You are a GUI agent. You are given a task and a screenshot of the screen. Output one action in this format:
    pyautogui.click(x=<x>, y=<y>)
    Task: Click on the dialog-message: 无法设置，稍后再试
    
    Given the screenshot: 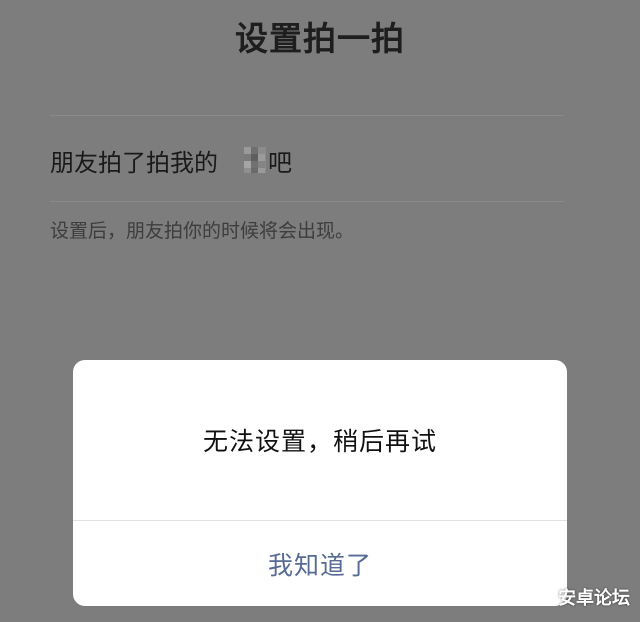 What is the action you would take?
    pyautogui.click(x=319, y=441)
    